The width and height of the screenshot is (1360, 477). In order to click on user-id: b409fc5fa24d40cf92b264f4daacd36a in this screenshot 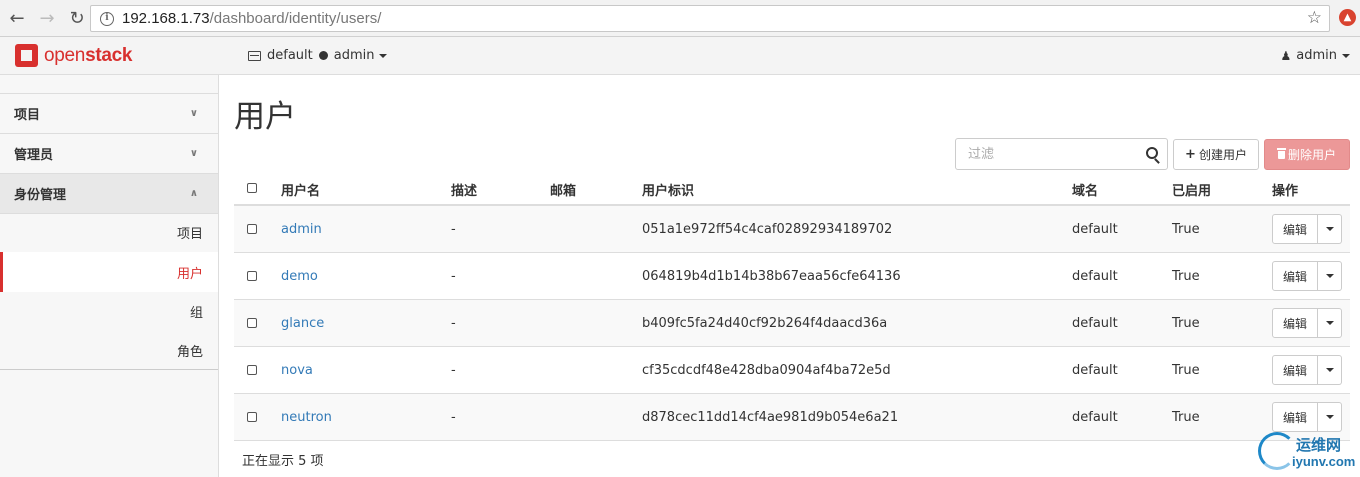, I will do `click(765, 323)`.